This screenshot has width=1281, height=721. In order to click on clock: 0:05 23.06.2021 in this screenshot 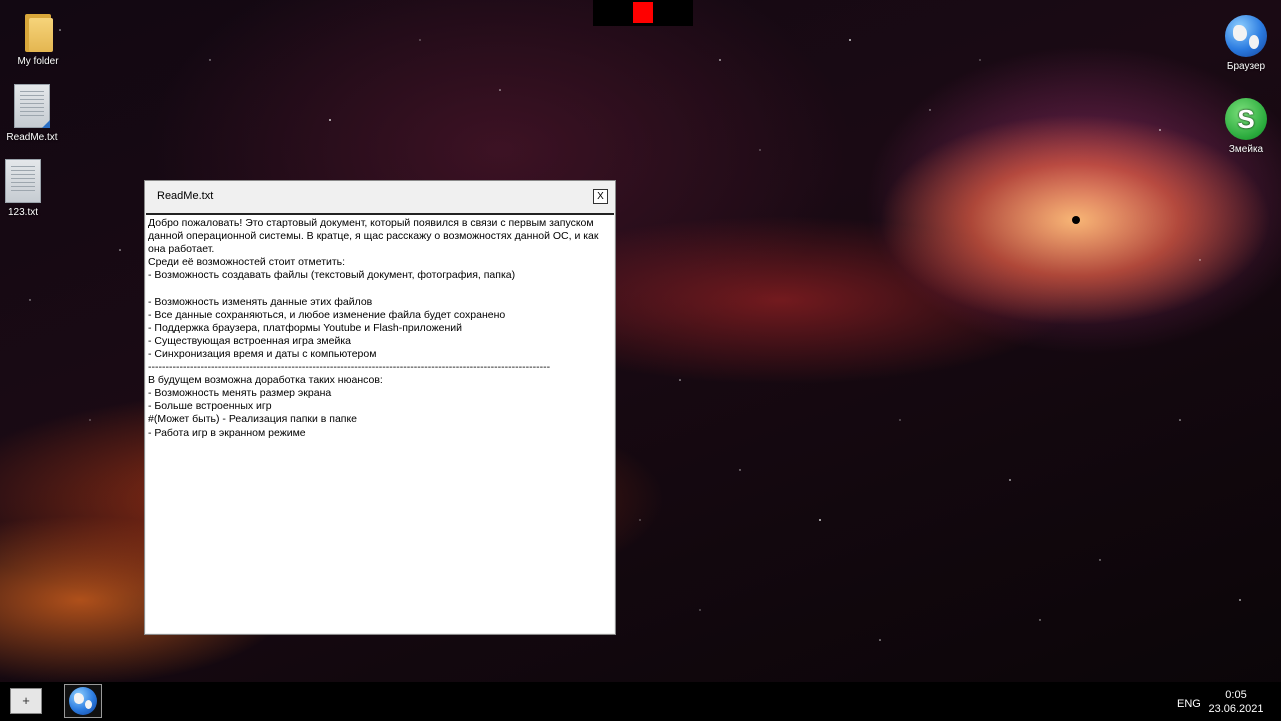, I will do `click(1236, 702)`.